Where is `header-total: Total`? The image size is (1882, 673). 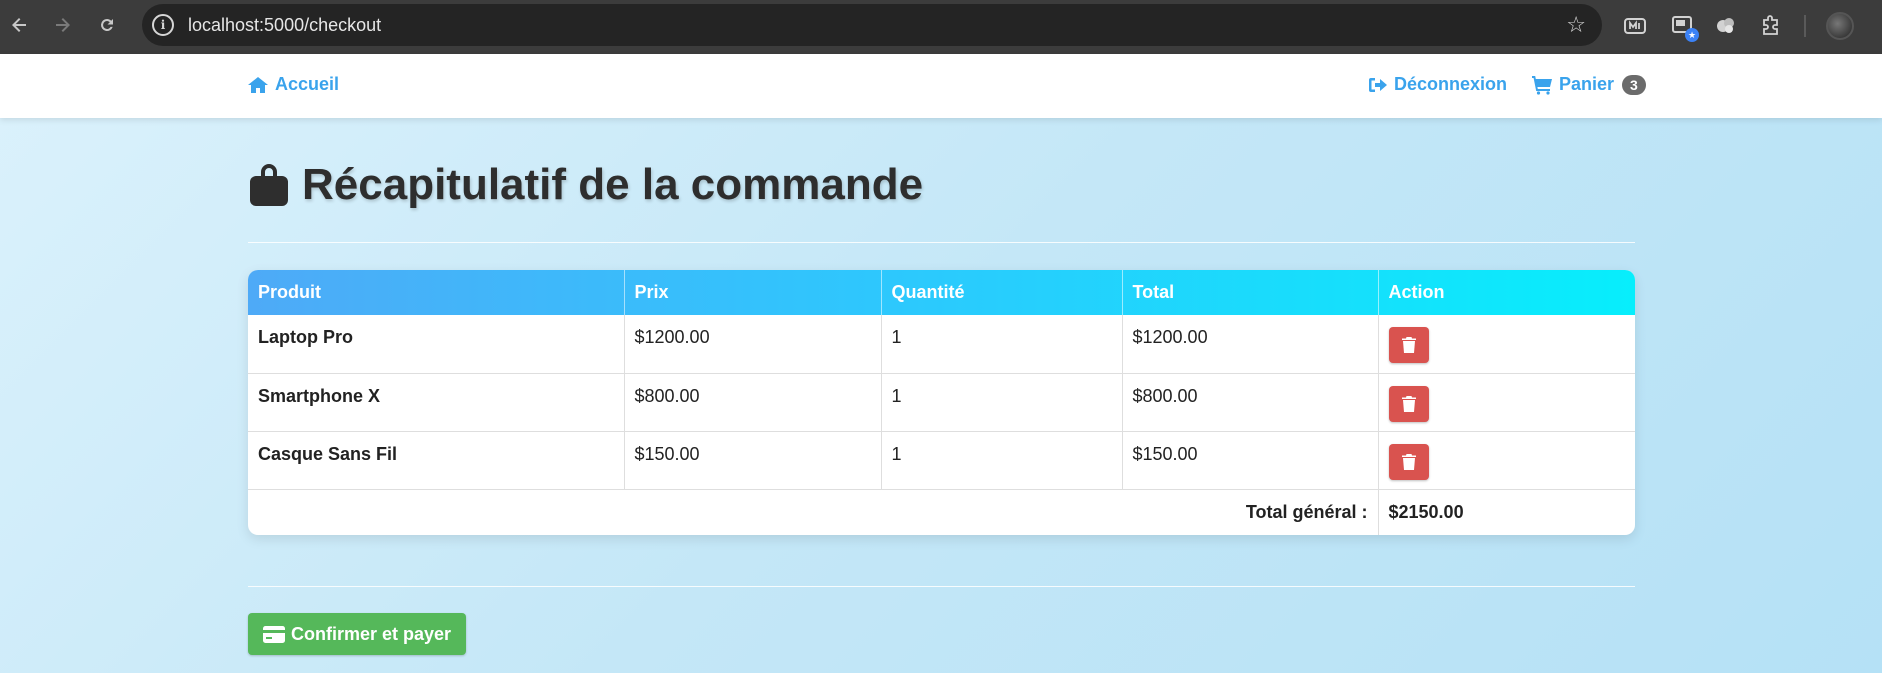 header-total: Total is located at coordinates (1250, 292).